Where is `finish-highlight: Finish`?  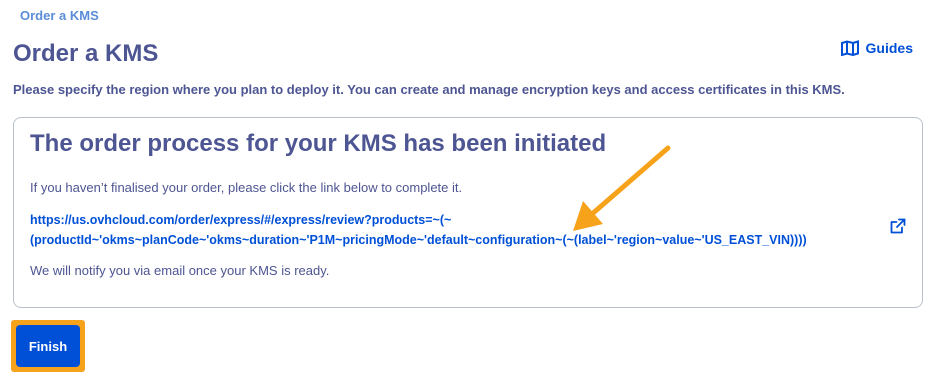 finish-highlight: Finish is located at coordinates (48, 346).